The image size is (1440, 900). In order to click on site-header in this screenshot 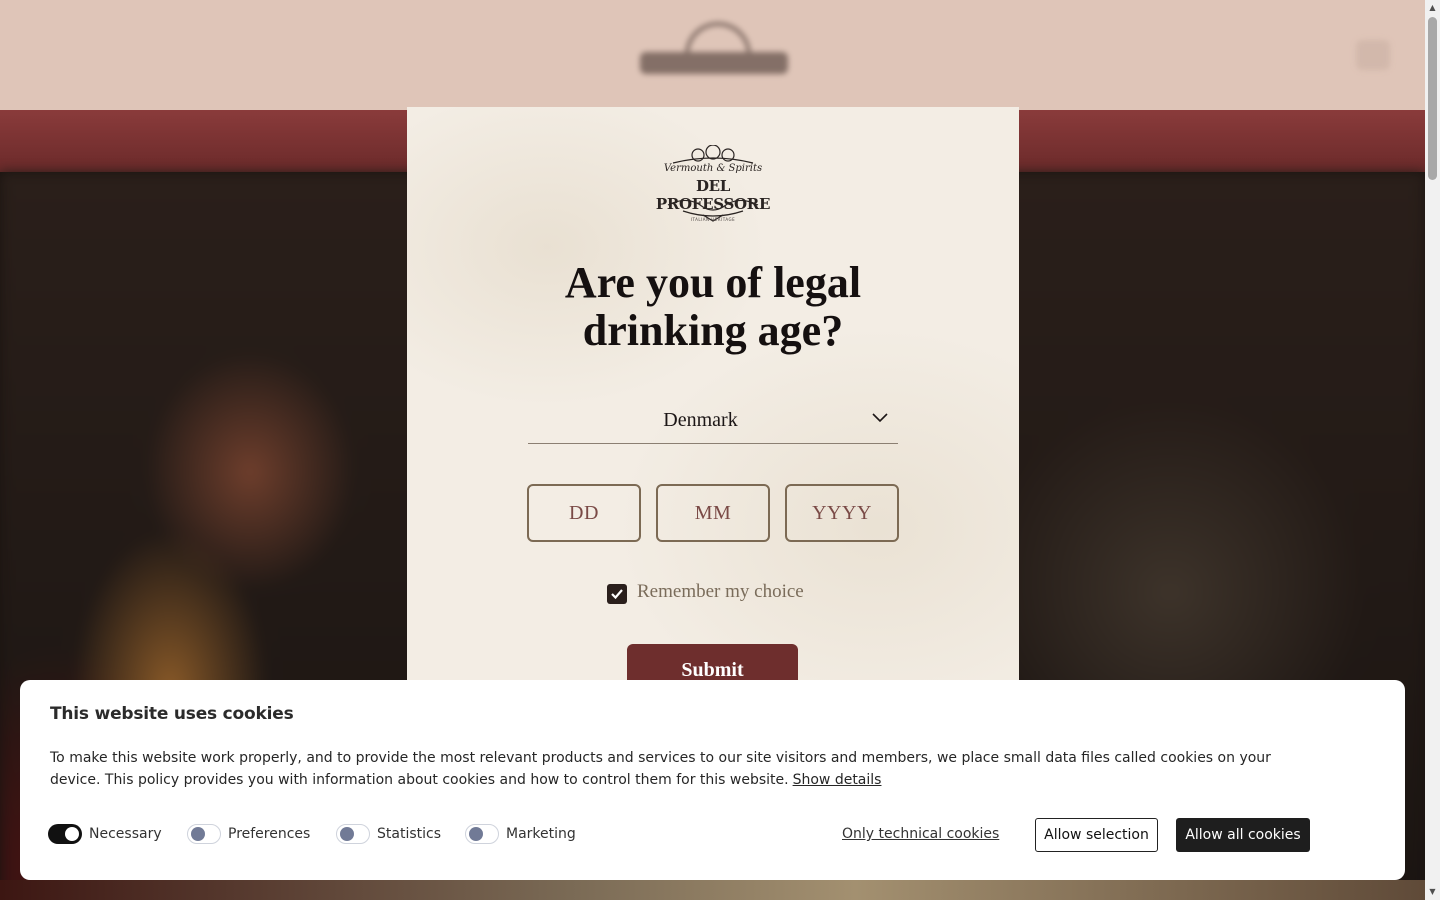, I will do `click(712, 55)`.